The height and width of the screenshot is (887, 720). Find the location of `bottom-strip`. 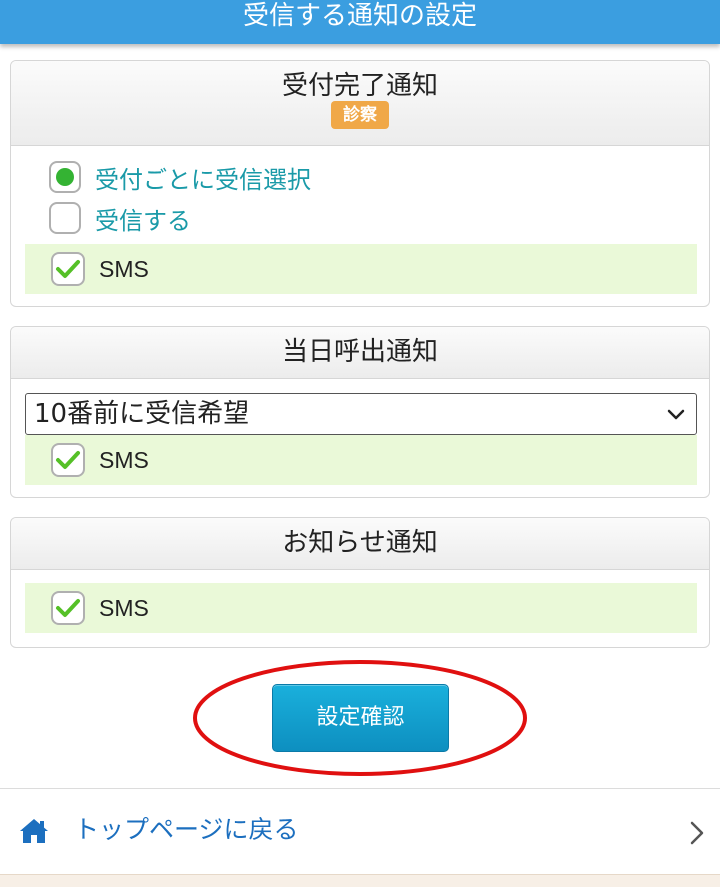

bottom-strip is located at coordinates (360, 880).